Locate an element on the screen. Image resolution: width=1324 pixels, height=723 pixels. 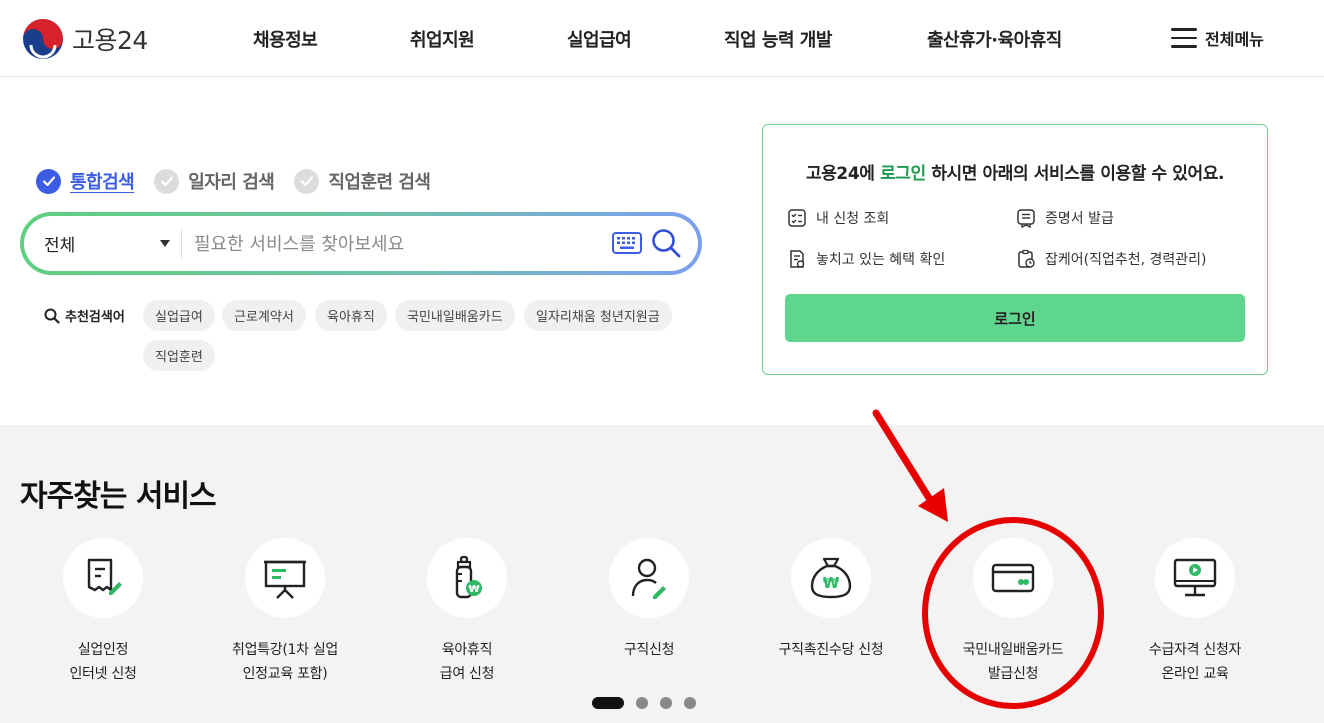
nav-employment-support: 취업지원 is located at coordinates (442, 39).